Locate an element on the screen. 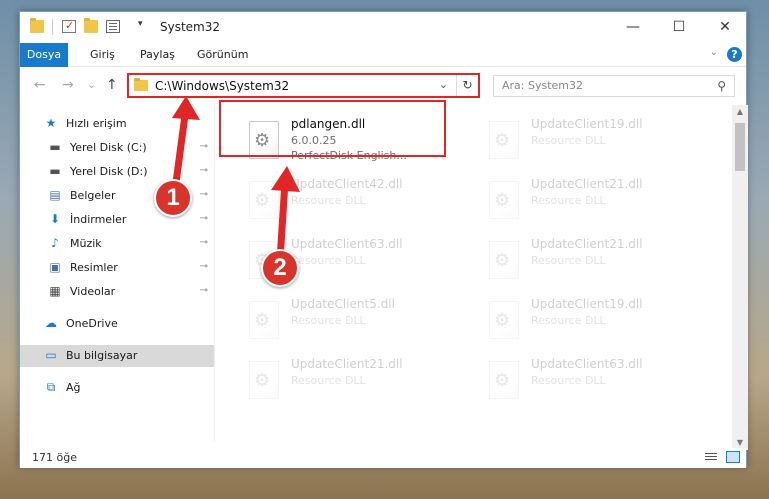 The height and width of the screenshot is (499, 769). computer-icon: ▭ is located at coordinates (51, 355).